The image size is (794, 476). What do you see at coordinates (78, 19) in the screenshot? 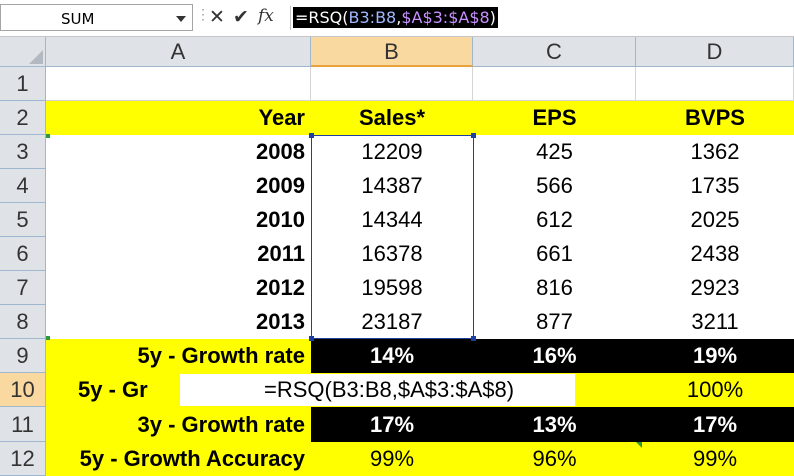
I see `name-box-value: SUM` at bounding box center [78, 19].